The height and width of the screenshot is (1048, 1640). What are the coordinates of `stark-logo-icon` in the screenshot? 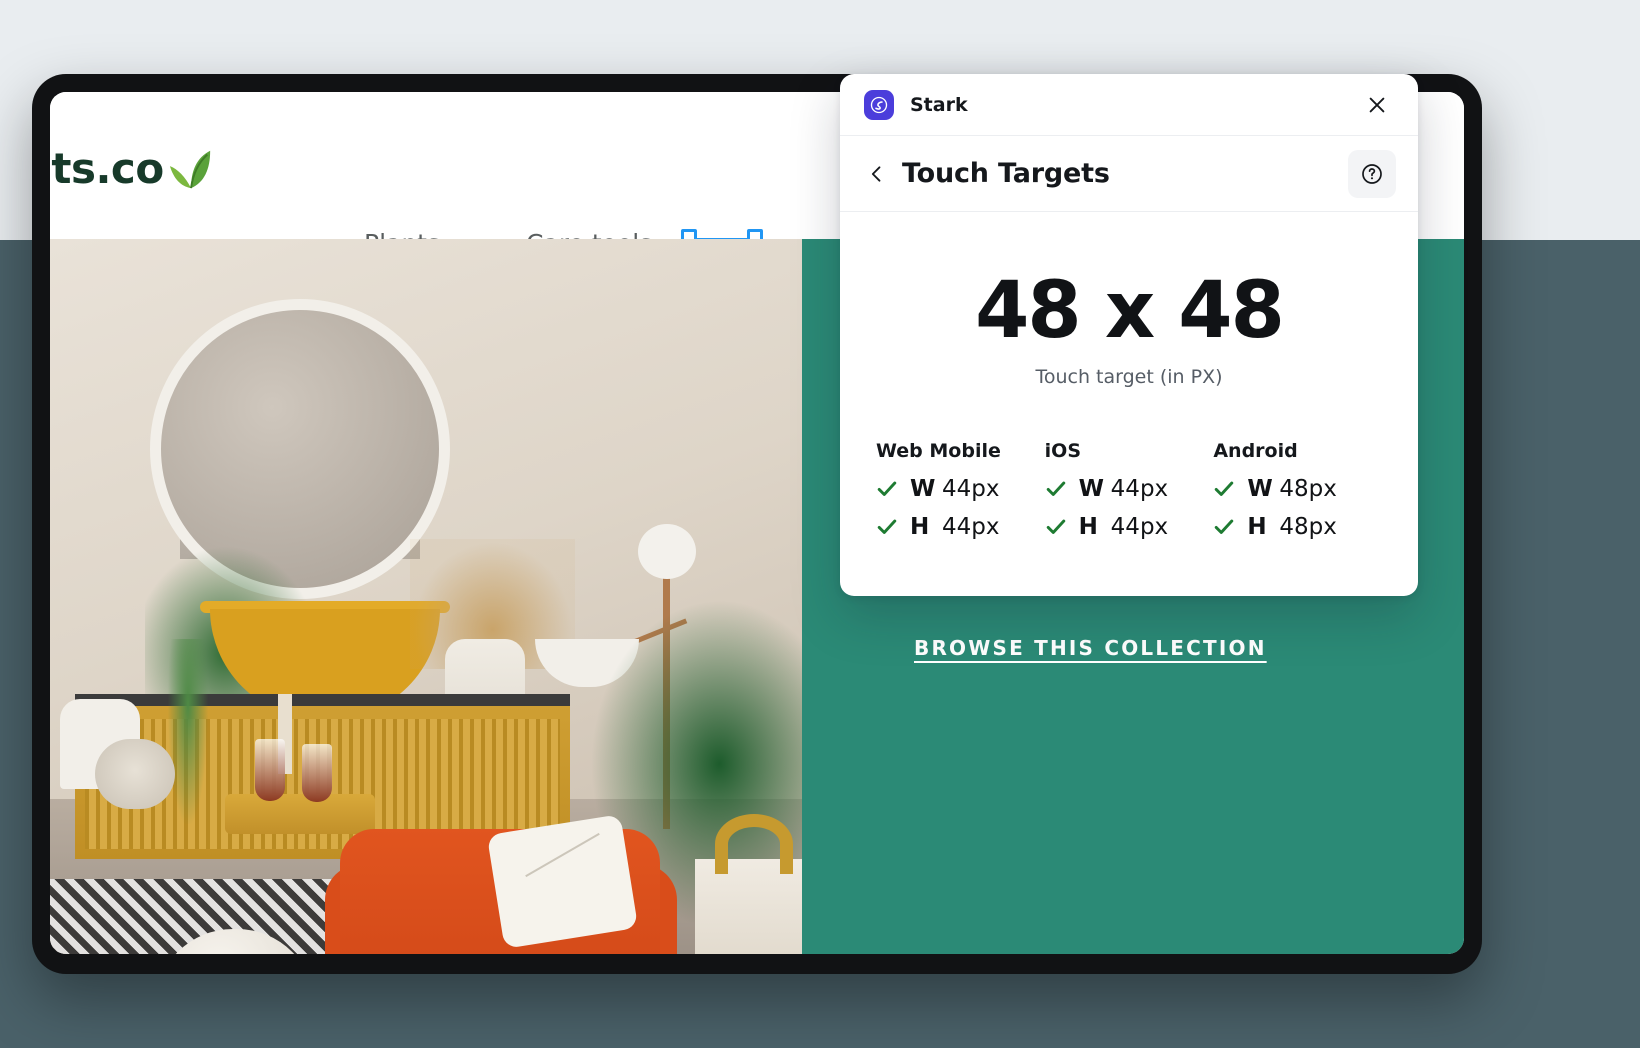 It's located at (879, 104).